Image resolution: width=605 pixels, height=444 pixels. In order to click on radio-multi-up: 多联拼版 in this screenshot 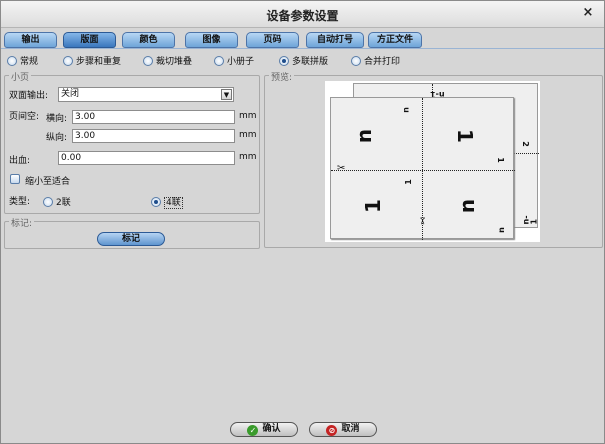, I will do `click(304, 60)`.